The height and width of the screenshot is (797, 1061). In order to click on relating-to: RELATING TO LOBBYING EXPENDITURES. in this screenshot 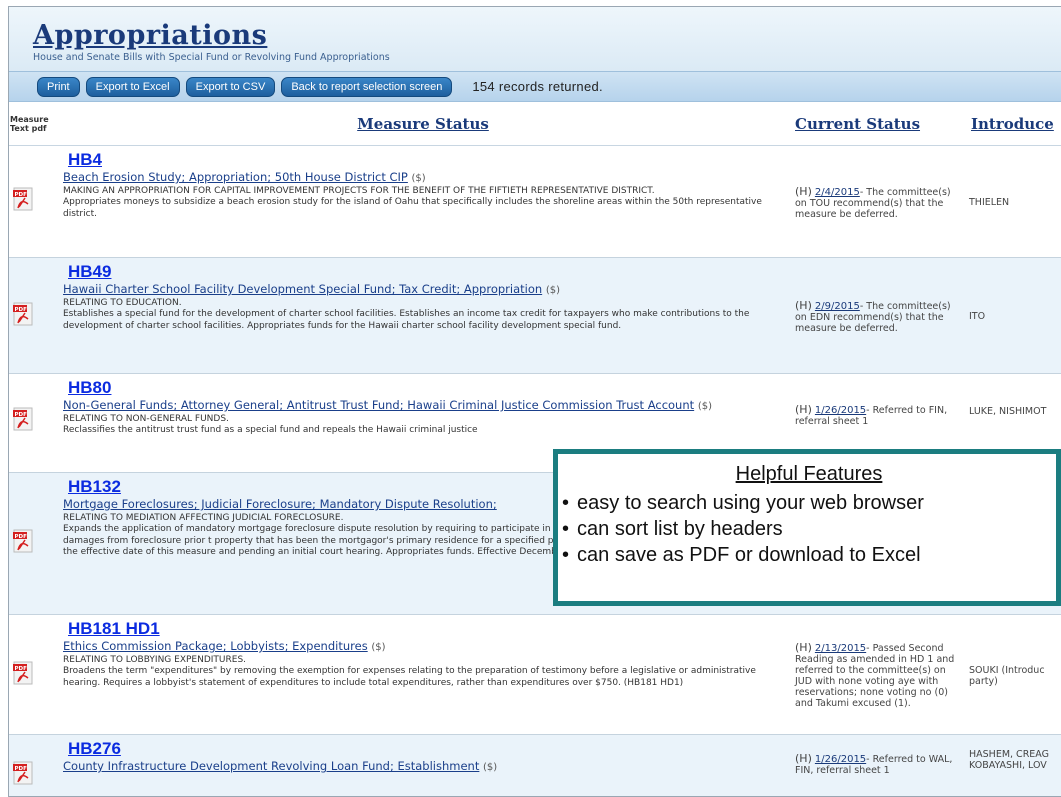, I will do `click(155, 660)`.